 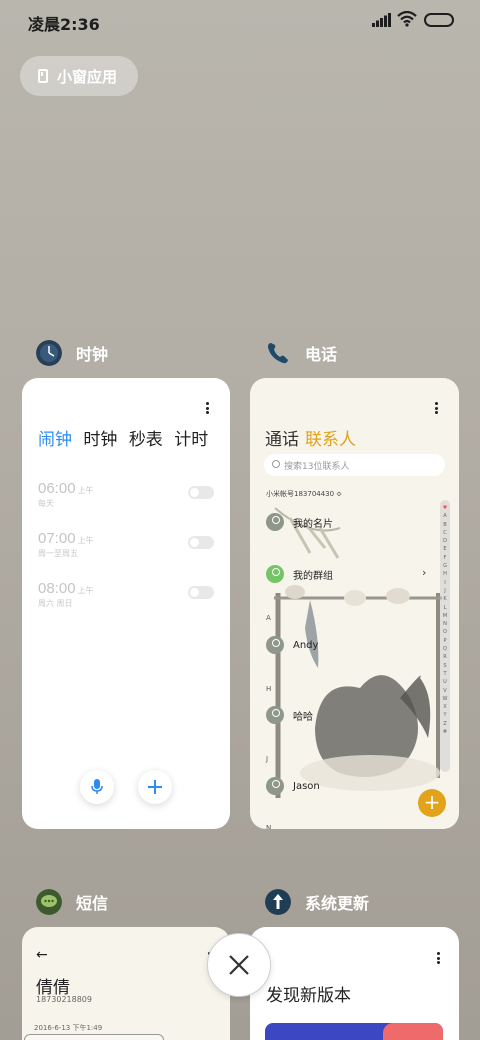 What do you see at coordinates (269, 826) in the screenshot?
I see `section-letter: N` at bounding box center [269, 826].